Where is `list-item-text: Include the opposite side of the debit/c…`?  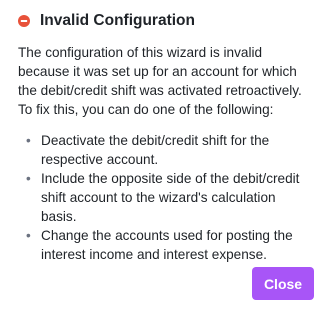 list-item-text: Include the opposite side of the debit/c… is located at coordinates (170, 197).